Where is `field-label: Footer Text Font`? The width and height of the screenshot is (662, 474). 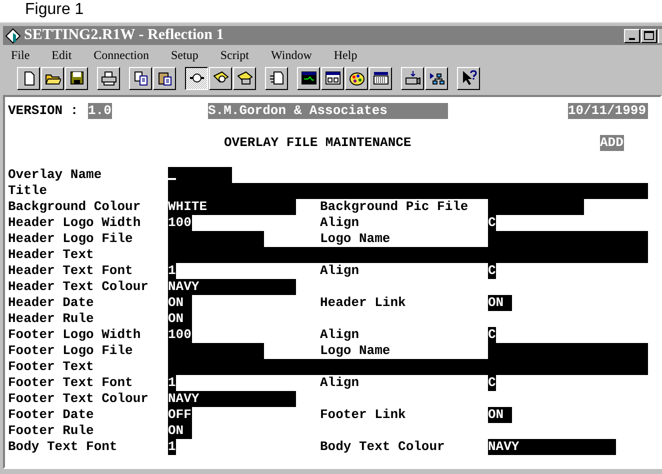 field-label: Footer Text Font is located at coordinates (71, 383).